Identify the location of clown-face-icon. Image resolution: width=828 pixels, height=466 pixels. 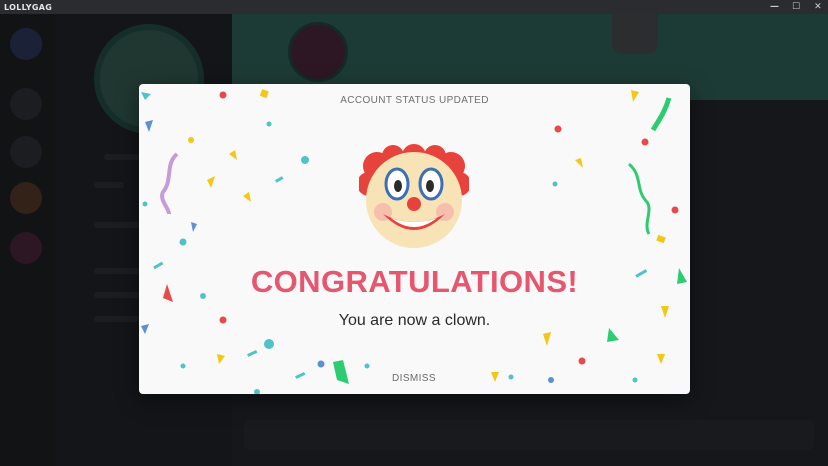
(414, 196).